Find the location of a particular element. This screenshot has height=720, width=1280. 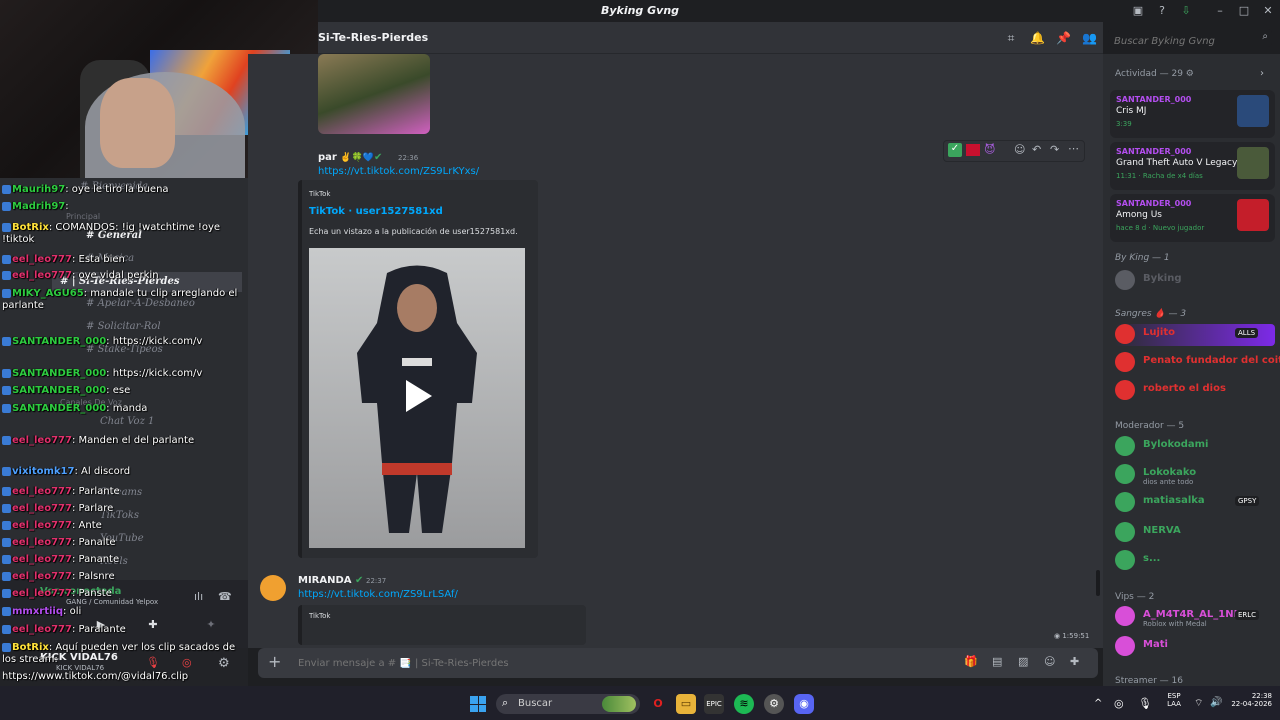

add-reaction-icon: ☺ is located at coordinates (1019, 149).